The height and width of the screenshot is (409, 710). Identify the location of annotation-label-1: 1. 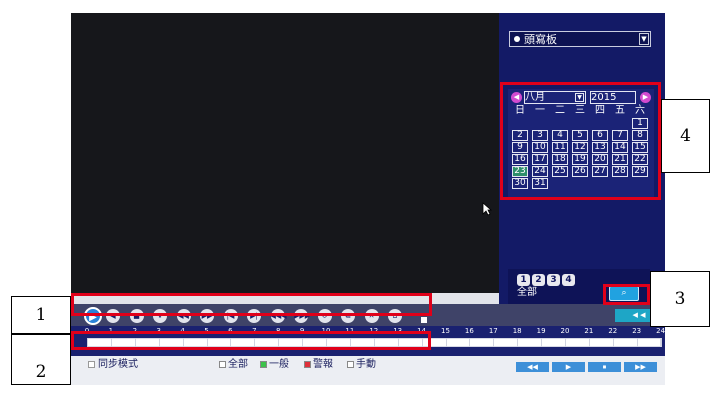
(41, 315).